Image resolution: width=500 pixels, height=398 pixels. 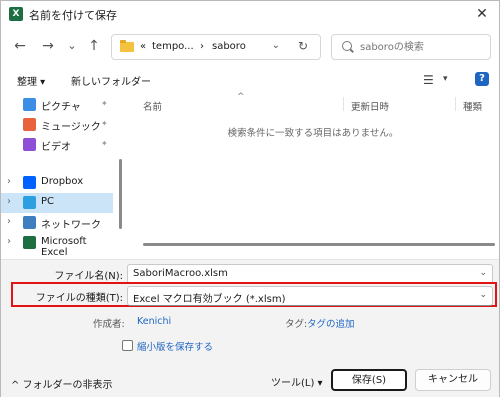 I want to click on filetype-select: Excel マクロ有効ブック (*.xlsm) ⌄, so click(x=310, y=296).